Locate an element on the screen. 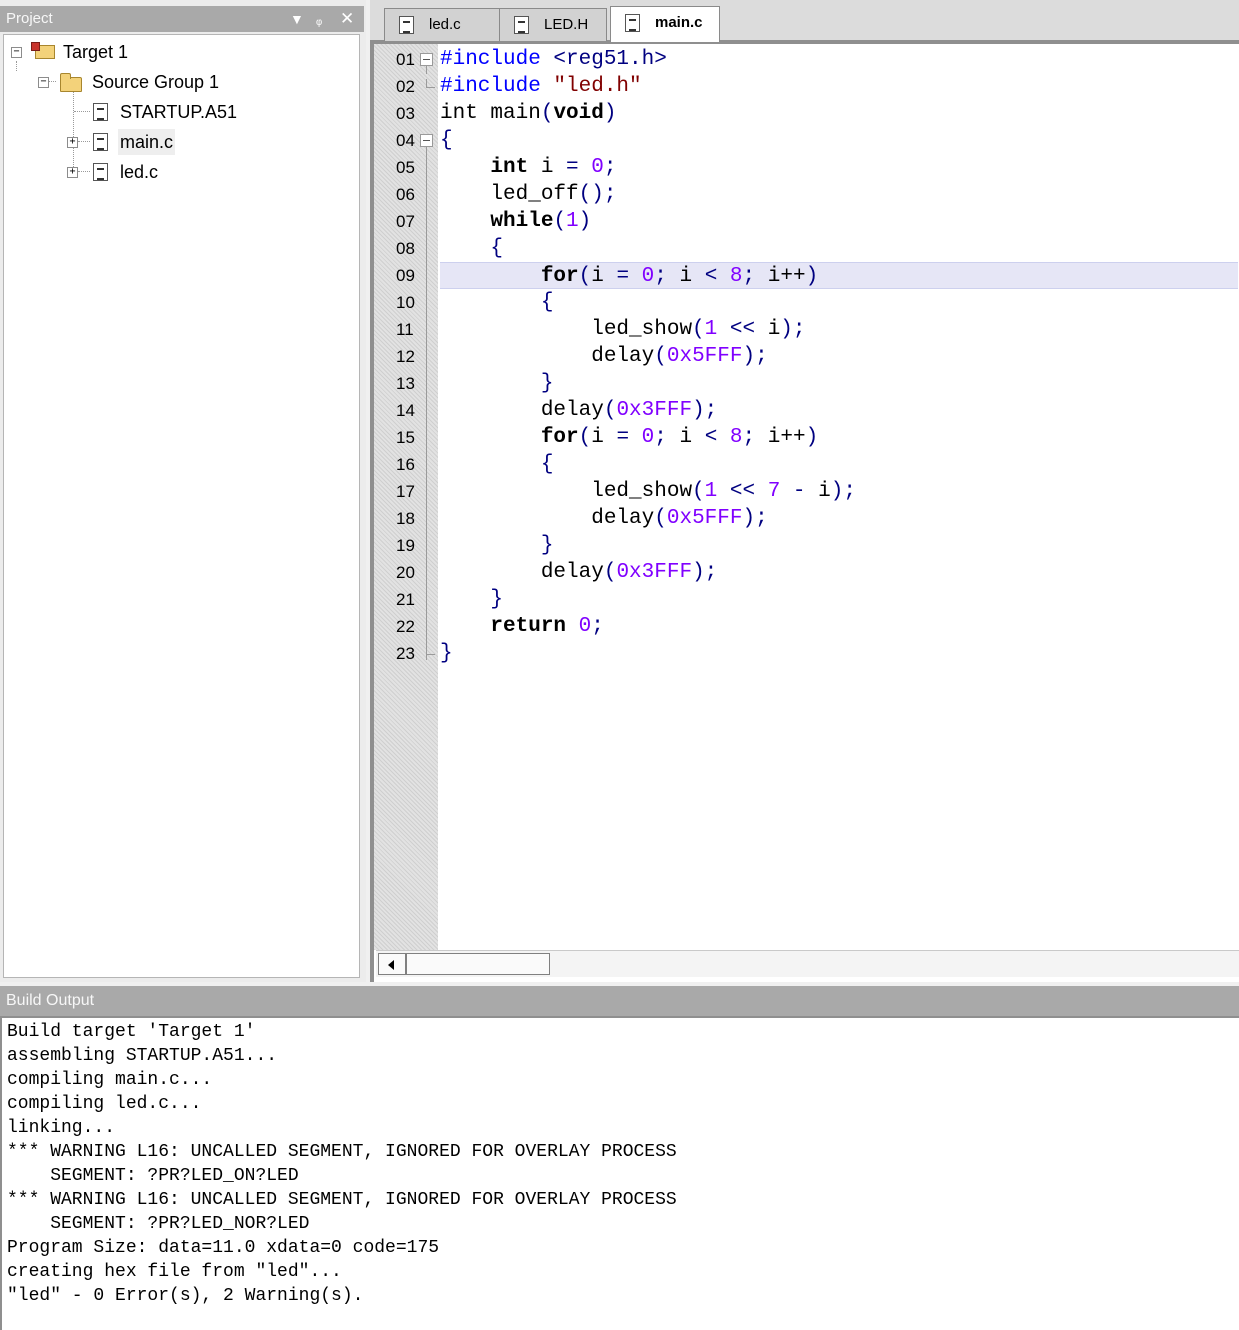  code-line: #include <reg51.h> is located at coordinates (839, 59).